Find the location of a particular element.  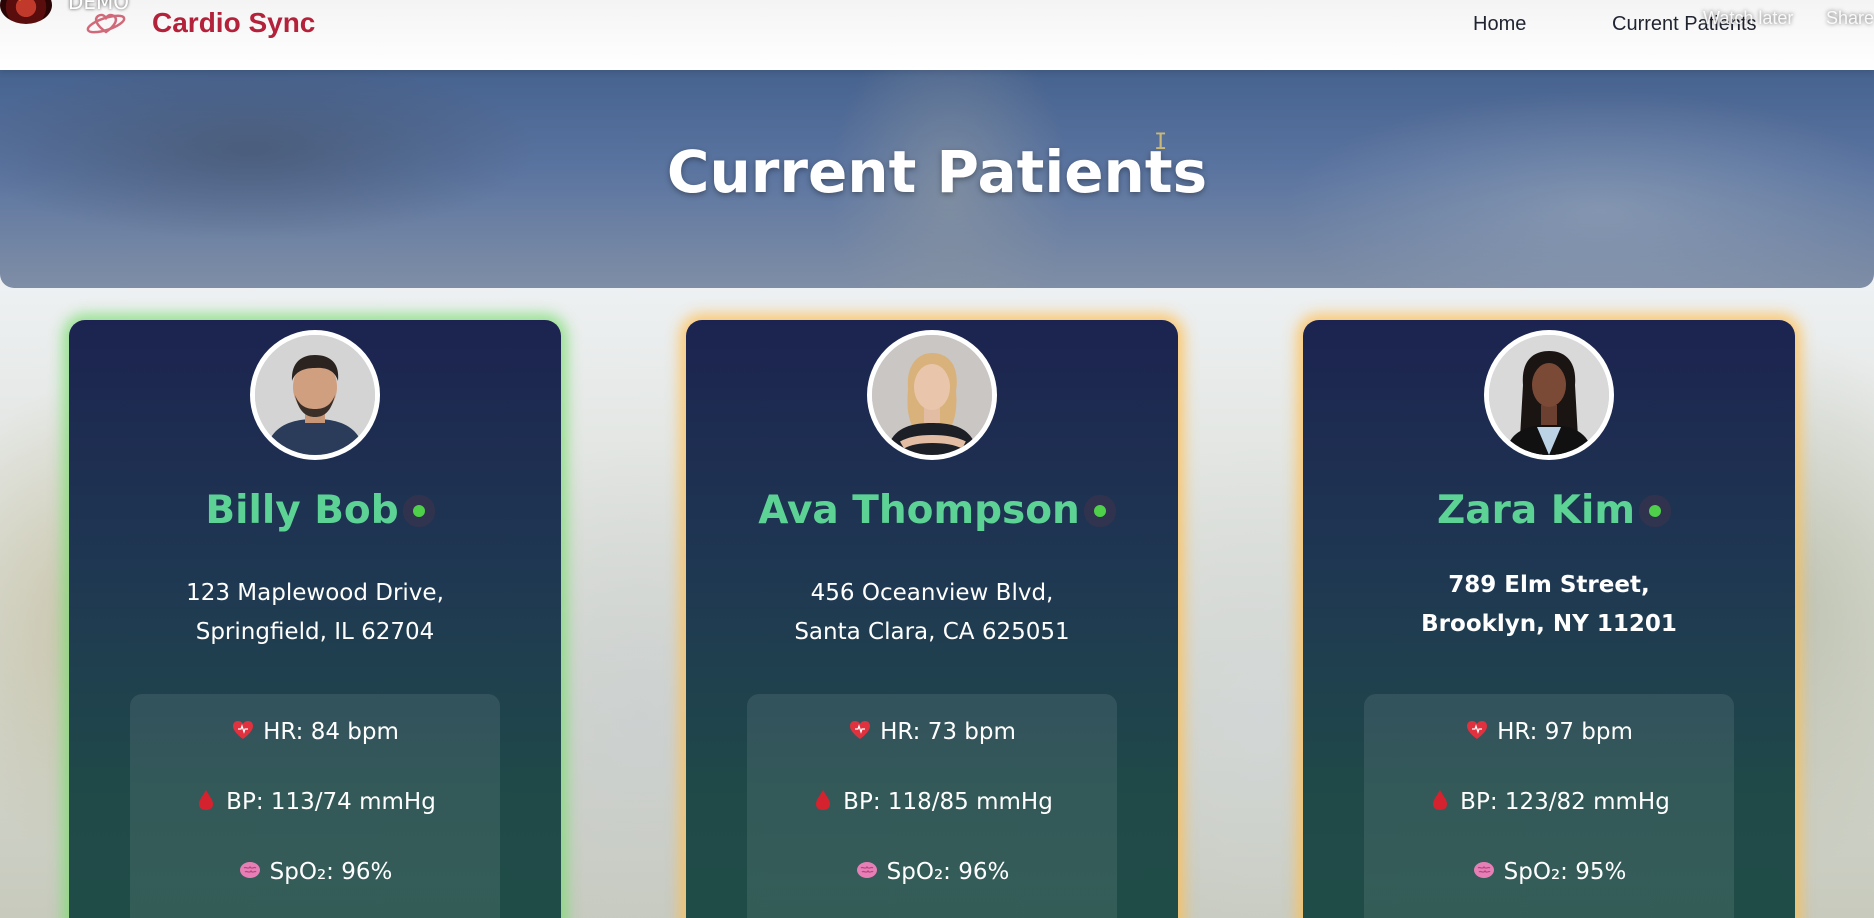

blood-pressure-row: BP: 118/85 mmHg is located at coordinates (932, 801).